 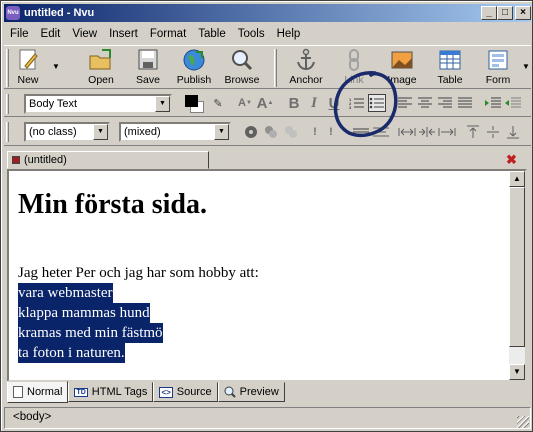 I want to click on foreground-color-swatch, so click(x=191, y=101).